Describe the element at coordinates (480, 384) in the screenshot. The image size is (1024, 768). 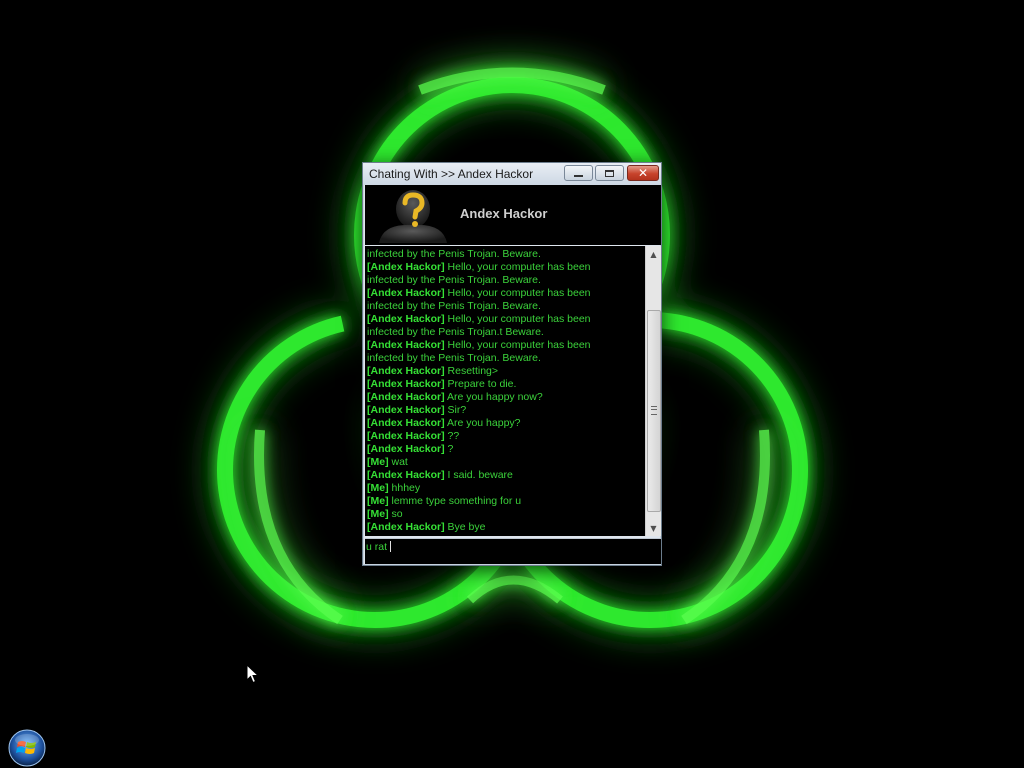
I see `message-text: Prepare to die.` at that location.